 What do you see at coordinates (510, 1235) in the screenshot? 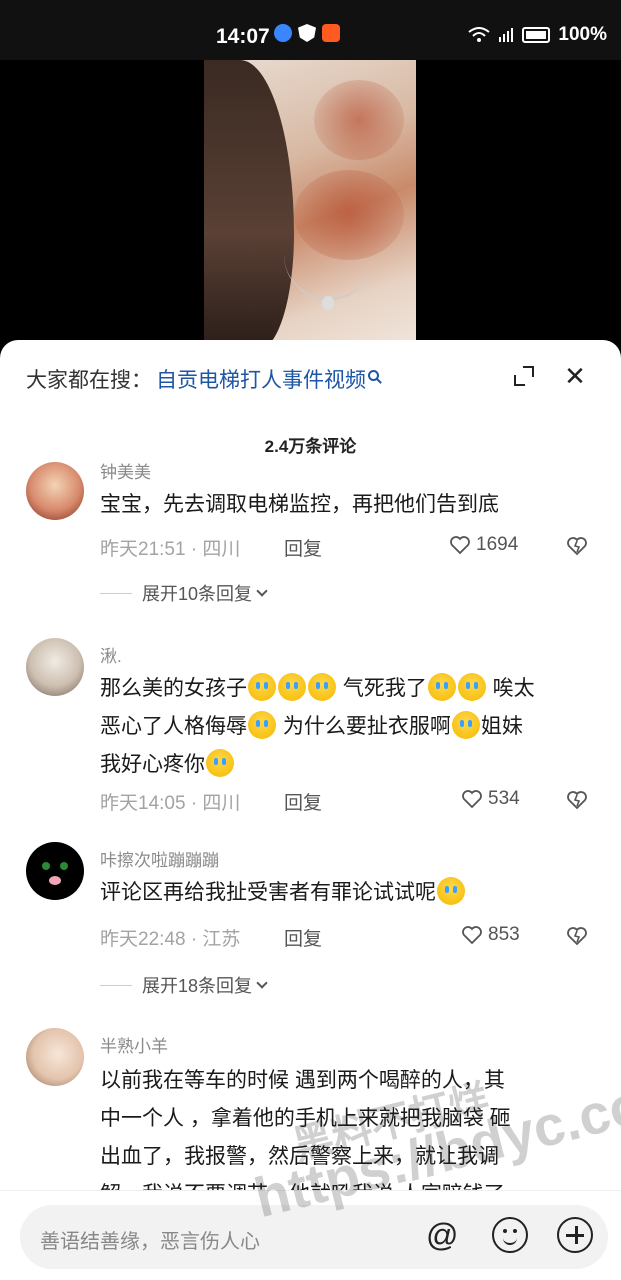
I see `emoji-icon` at bounding box center [510, 1235].